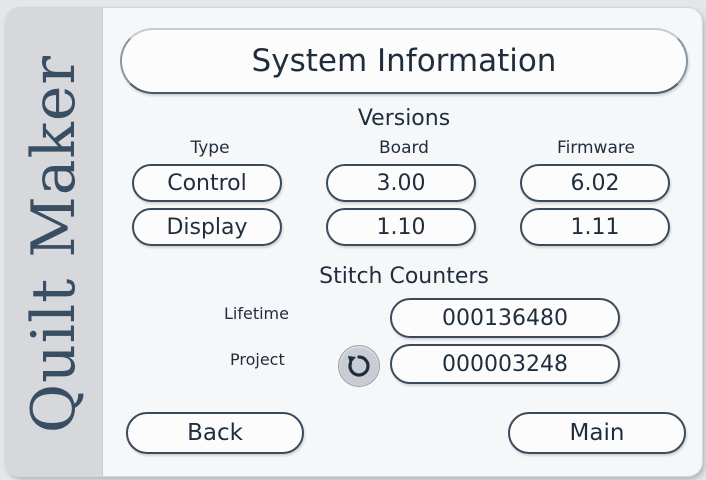 Image resolution: width=706 pixels, height=480 pixels. What do you see at coordinates (505, 318) in the screenshot?
I see `lifetime-counter-field: 000136480` at bounding box center [505, 318].